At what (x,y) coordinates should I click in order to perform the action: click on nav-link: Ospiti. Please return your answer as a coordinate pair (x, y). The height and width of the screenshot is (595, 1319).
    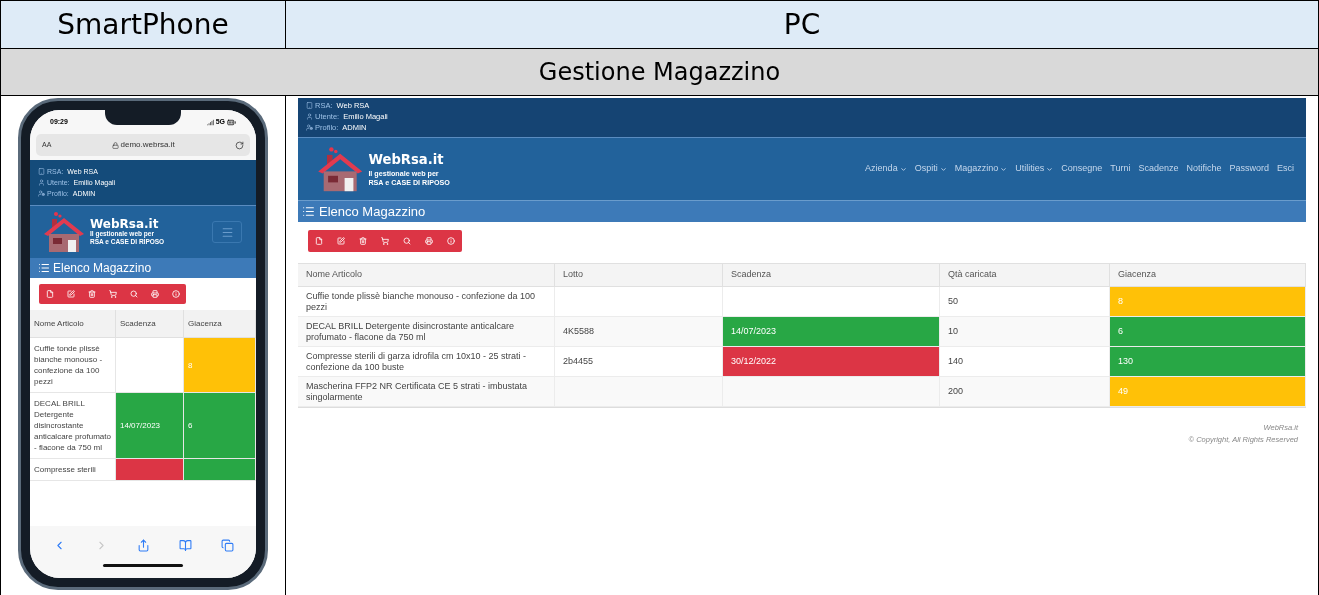
    Looking at the image, I should click on (930, 169).